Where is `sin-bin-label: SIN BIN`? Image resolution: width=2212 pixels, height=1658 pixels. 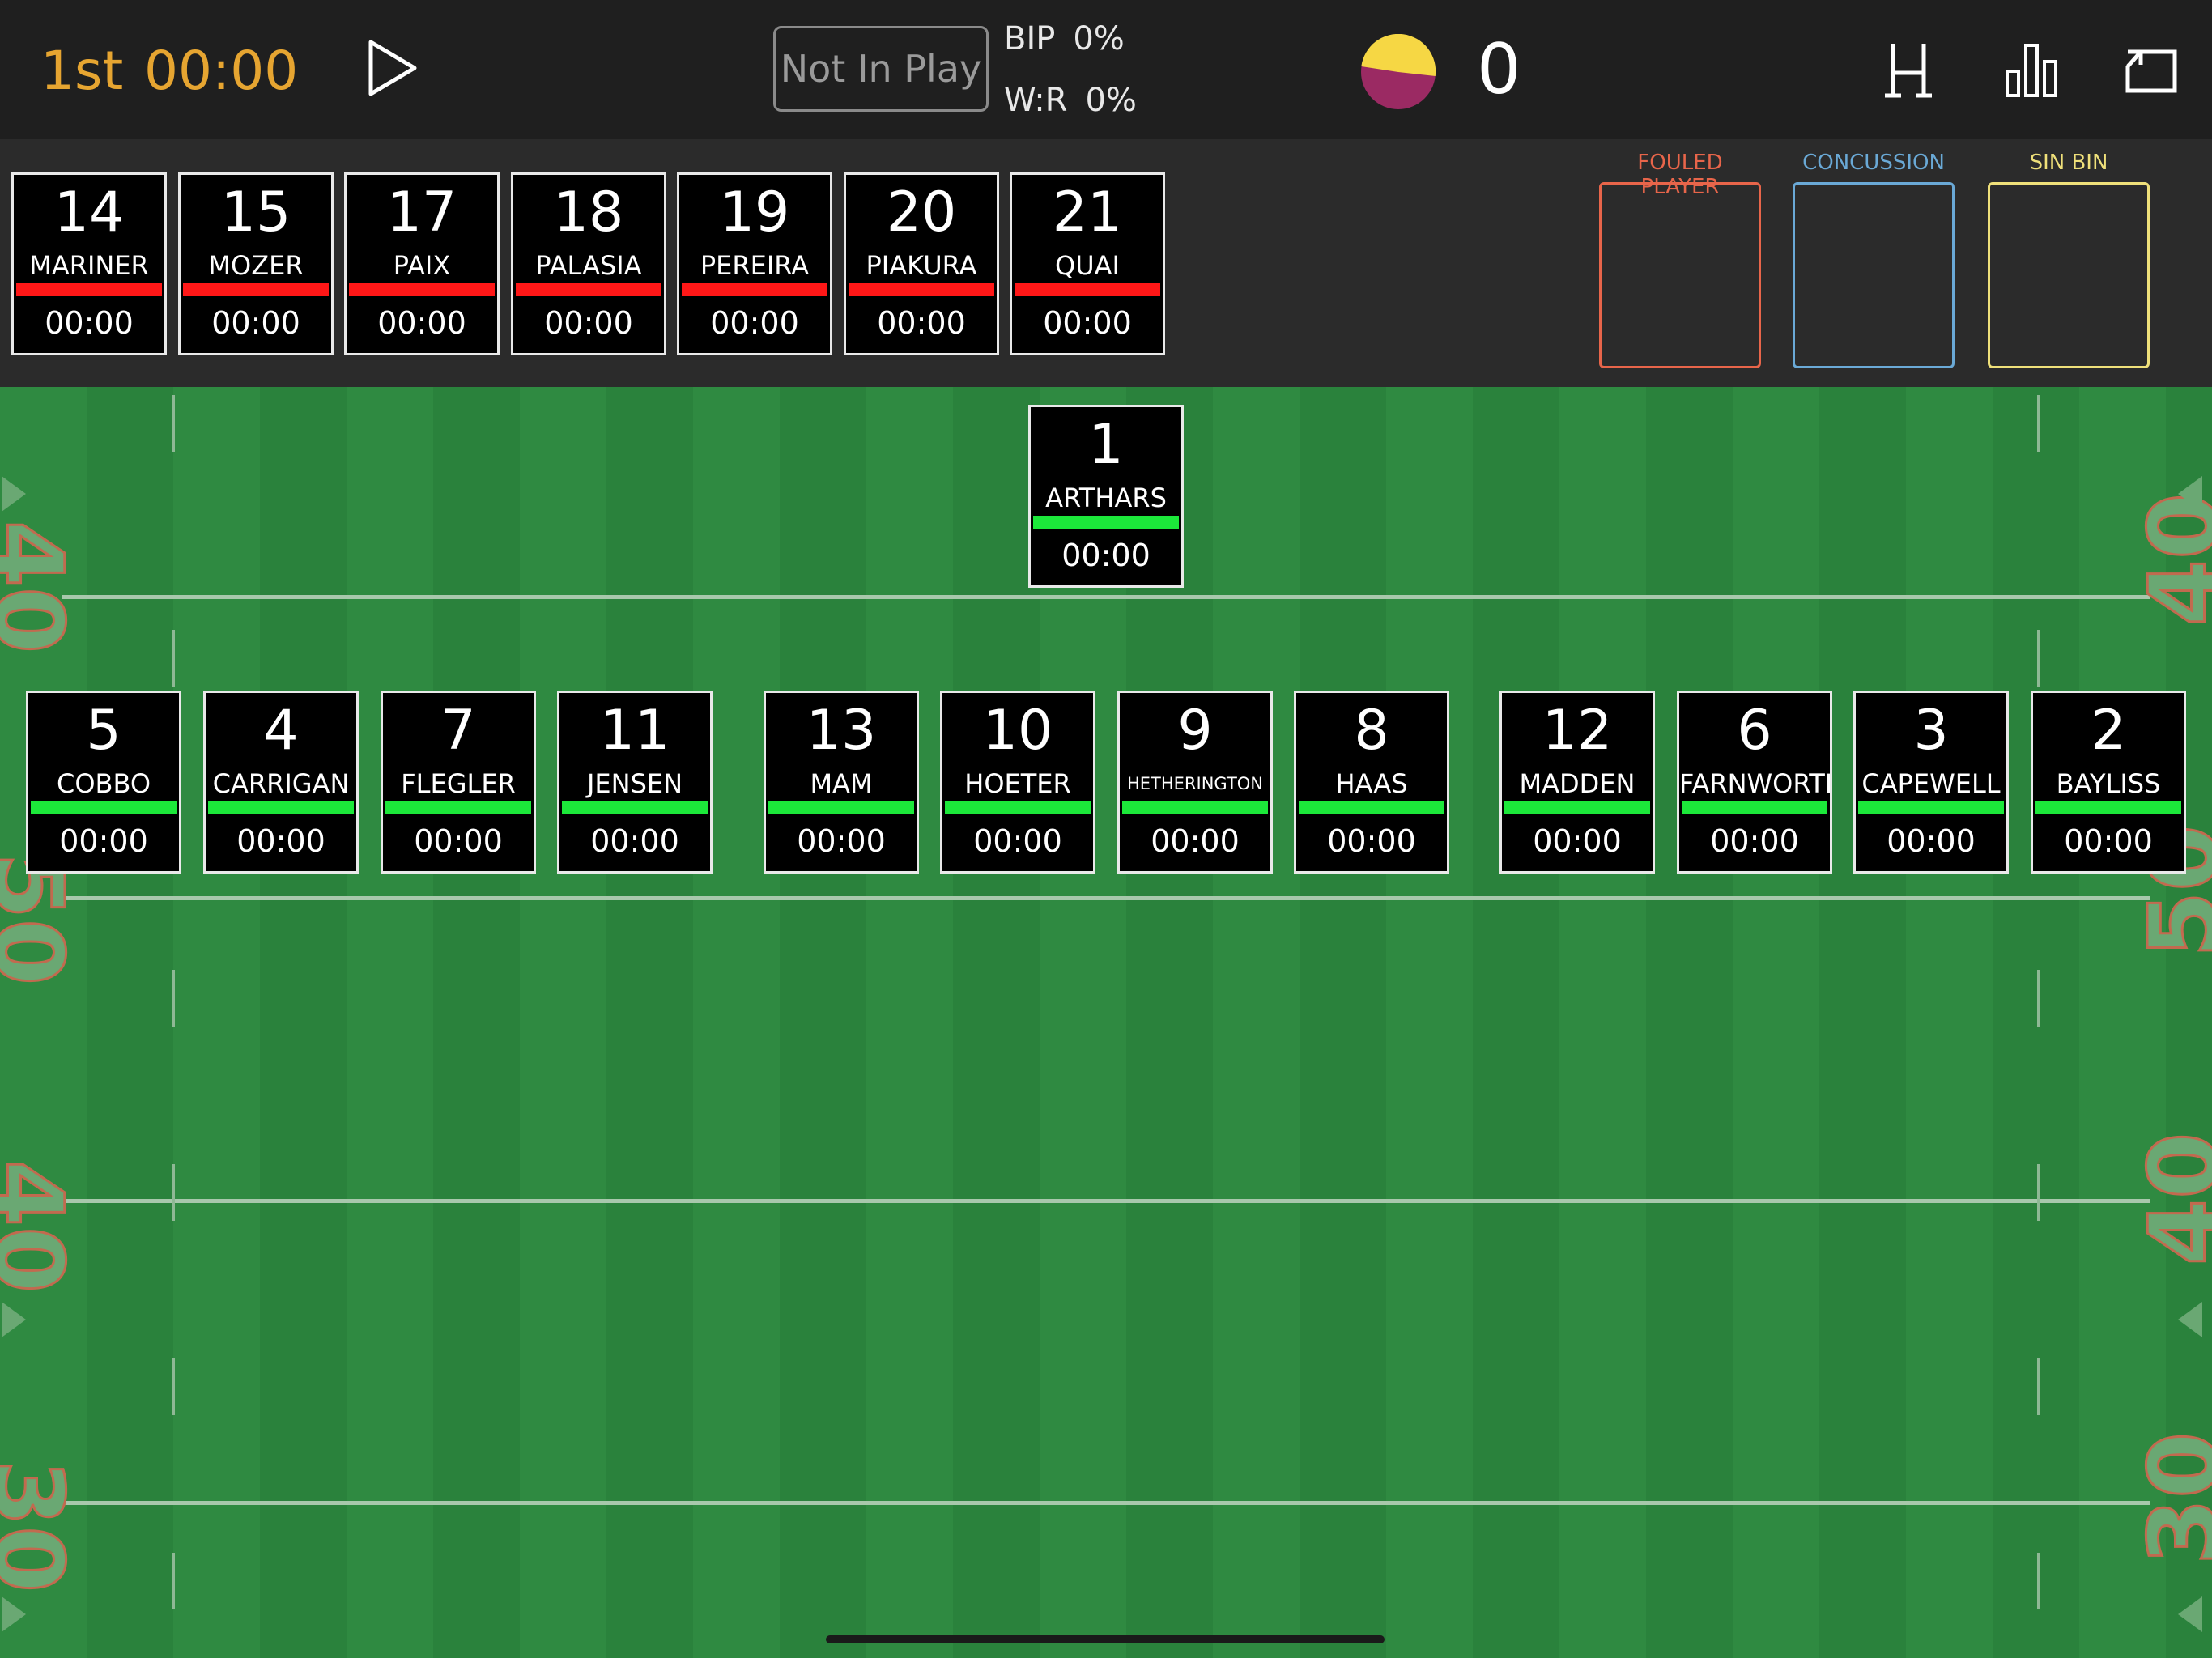
sin-bin-label: SIN BIN is located at coordinates (2068, 163).